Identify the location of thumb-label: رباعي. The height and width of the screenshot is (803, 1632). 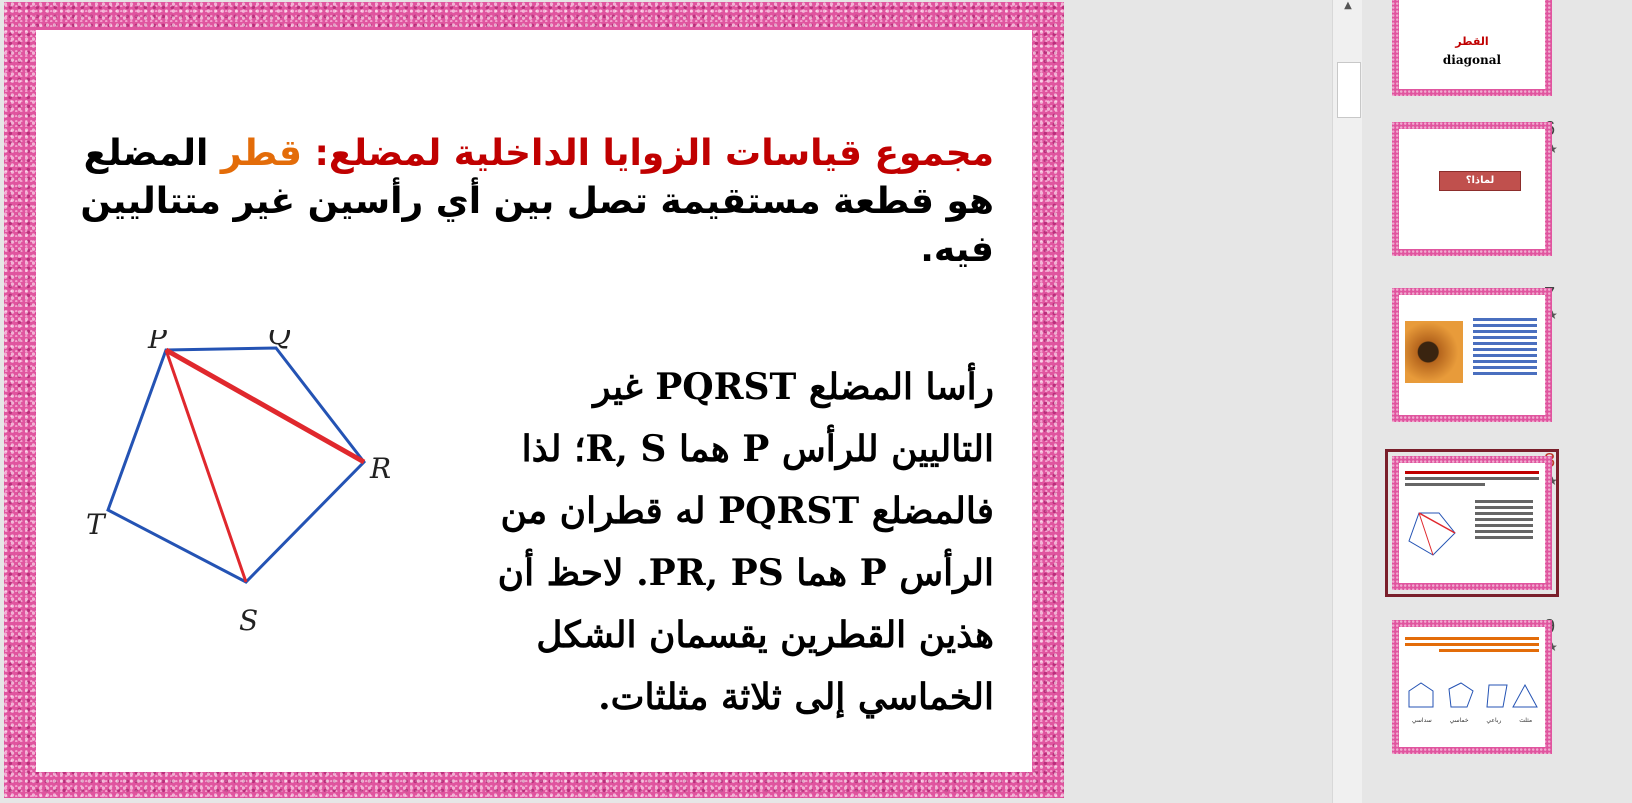
(1494, 720).